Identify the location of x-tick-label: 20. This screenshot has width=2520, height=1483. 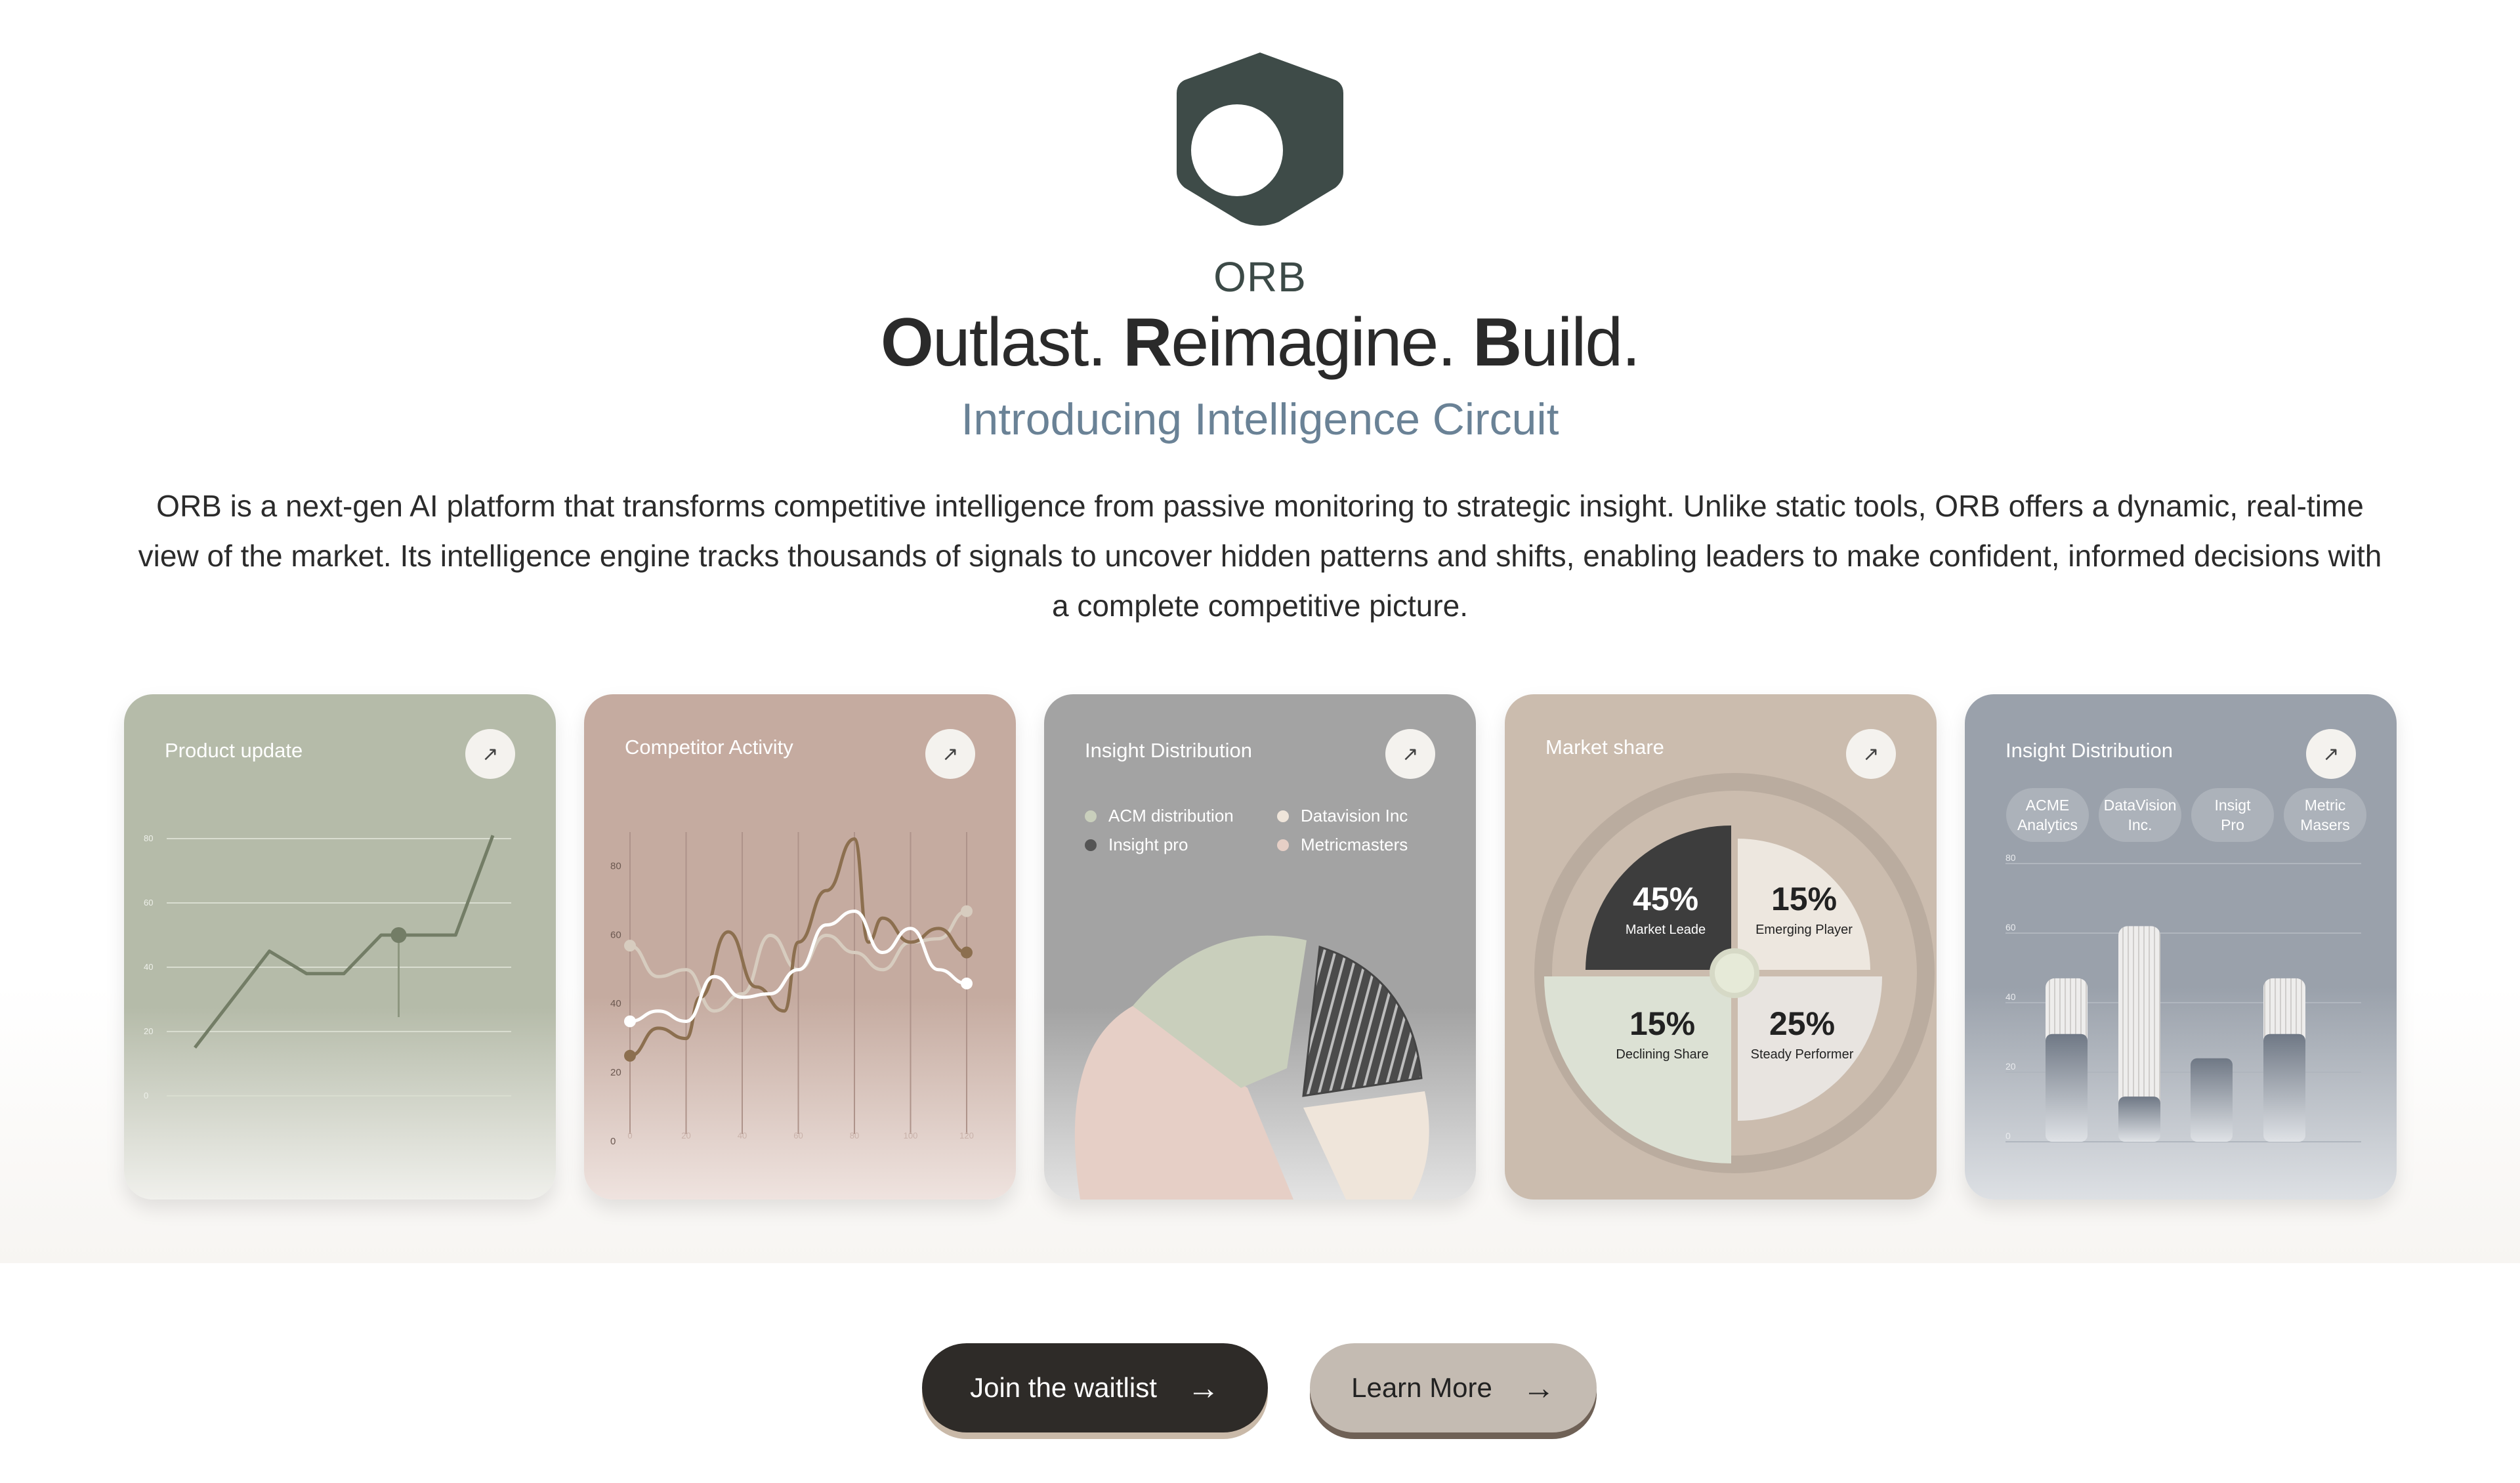
(685, 1135).